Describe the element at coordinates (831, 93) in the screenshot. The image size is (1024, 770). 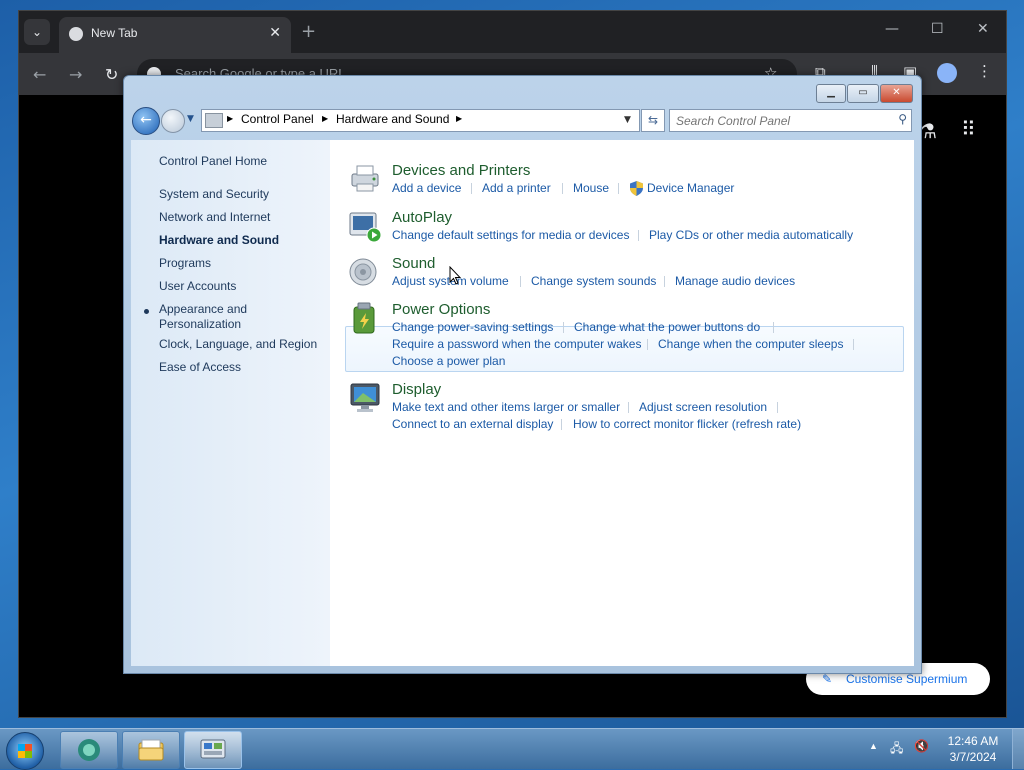
I see `minimize-button: ▁` at that location.